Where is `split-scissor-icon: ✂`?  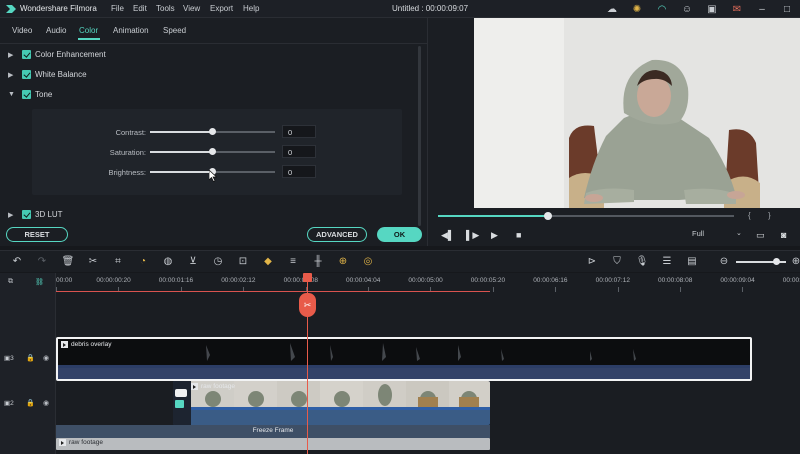 split-scissor-icon: ✂ is located at coordinates (307, 305).